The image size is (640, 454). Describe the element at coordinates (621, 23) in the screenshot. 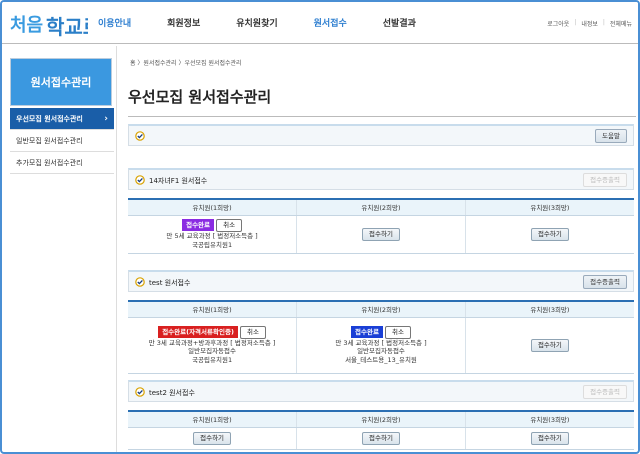

I see `all-menu-link: 전체메뉴` at that location.